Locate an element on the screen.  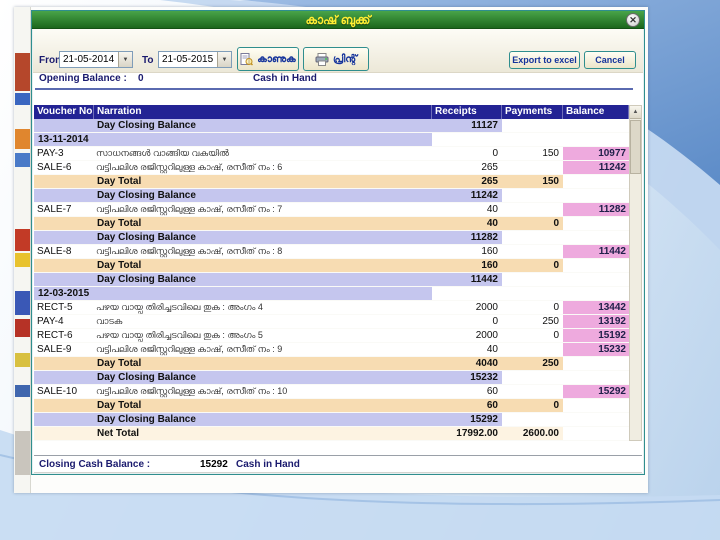
view-document-icon is located at coordinates (247, 59).